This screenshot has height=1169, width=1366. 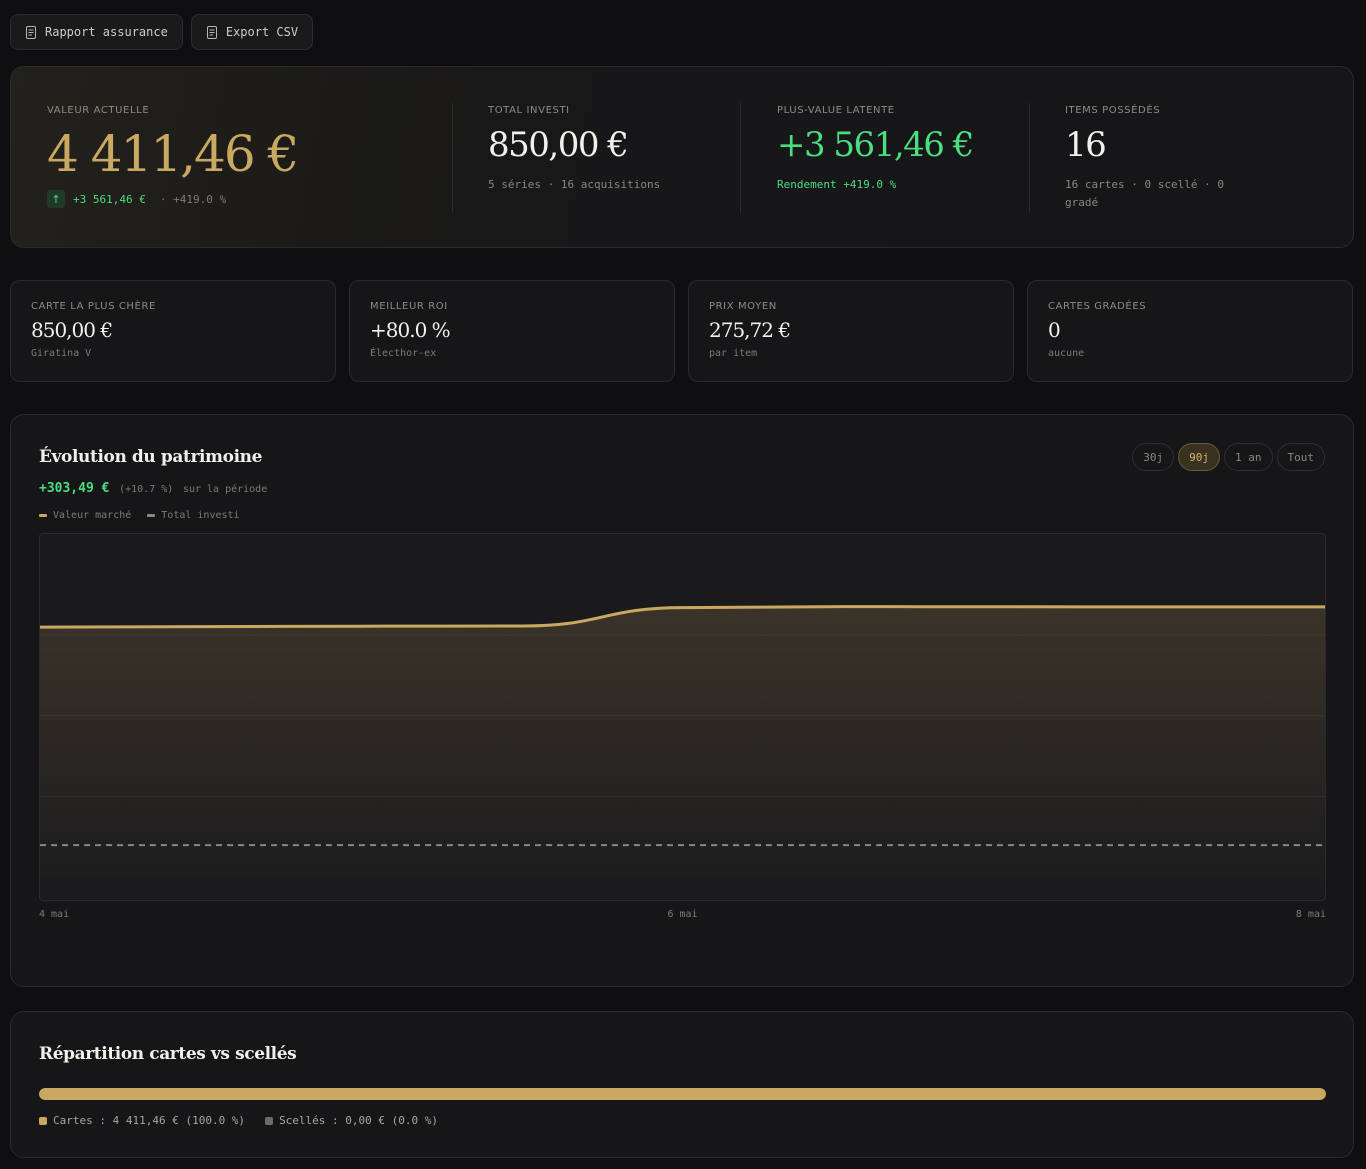 What do you see at coordinates (743, 306) in the screenshot?
I see `stat-label: PRIX MOYEN` at bounding box center [743, 306].